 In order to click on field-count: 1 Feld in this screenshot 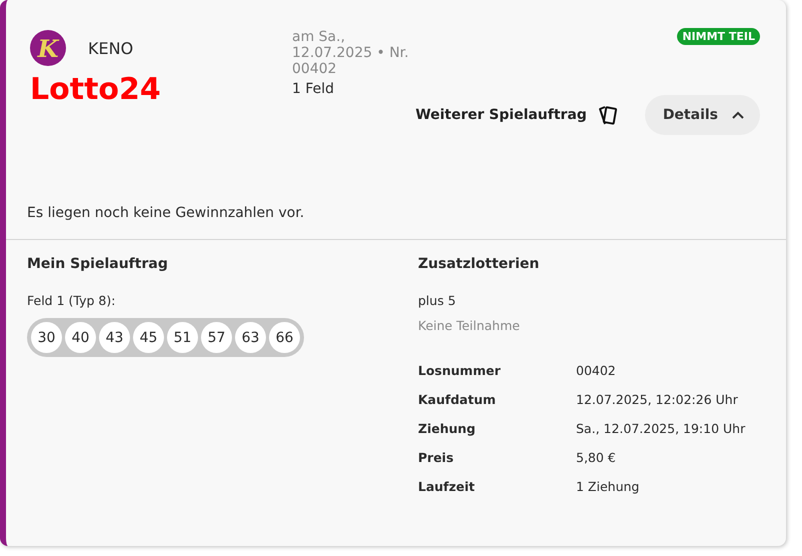, I will do `click(314, 89)`.